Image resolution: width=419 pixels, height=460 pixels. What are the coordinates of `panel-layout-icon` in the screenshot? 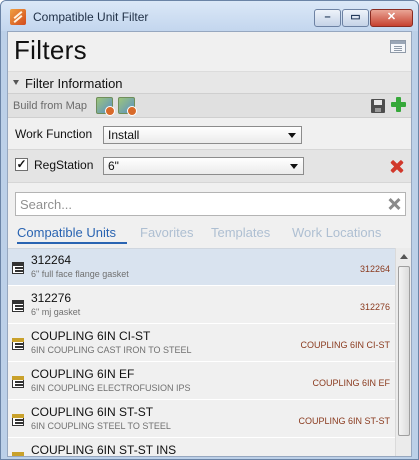 It's located at (398, 46).